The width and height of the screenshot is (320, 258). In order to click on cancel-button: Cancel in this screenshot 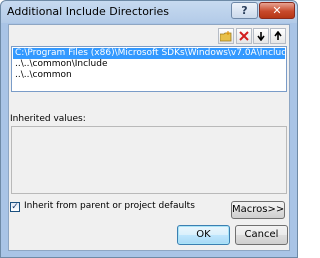, I will do `click(261, 235)`.